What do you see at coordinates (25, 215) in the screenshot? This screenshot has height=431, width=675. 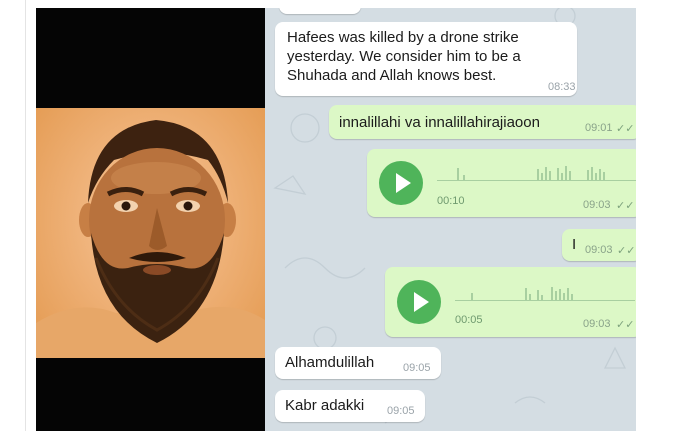 I see `page-border` at bounding box center [25, 215].